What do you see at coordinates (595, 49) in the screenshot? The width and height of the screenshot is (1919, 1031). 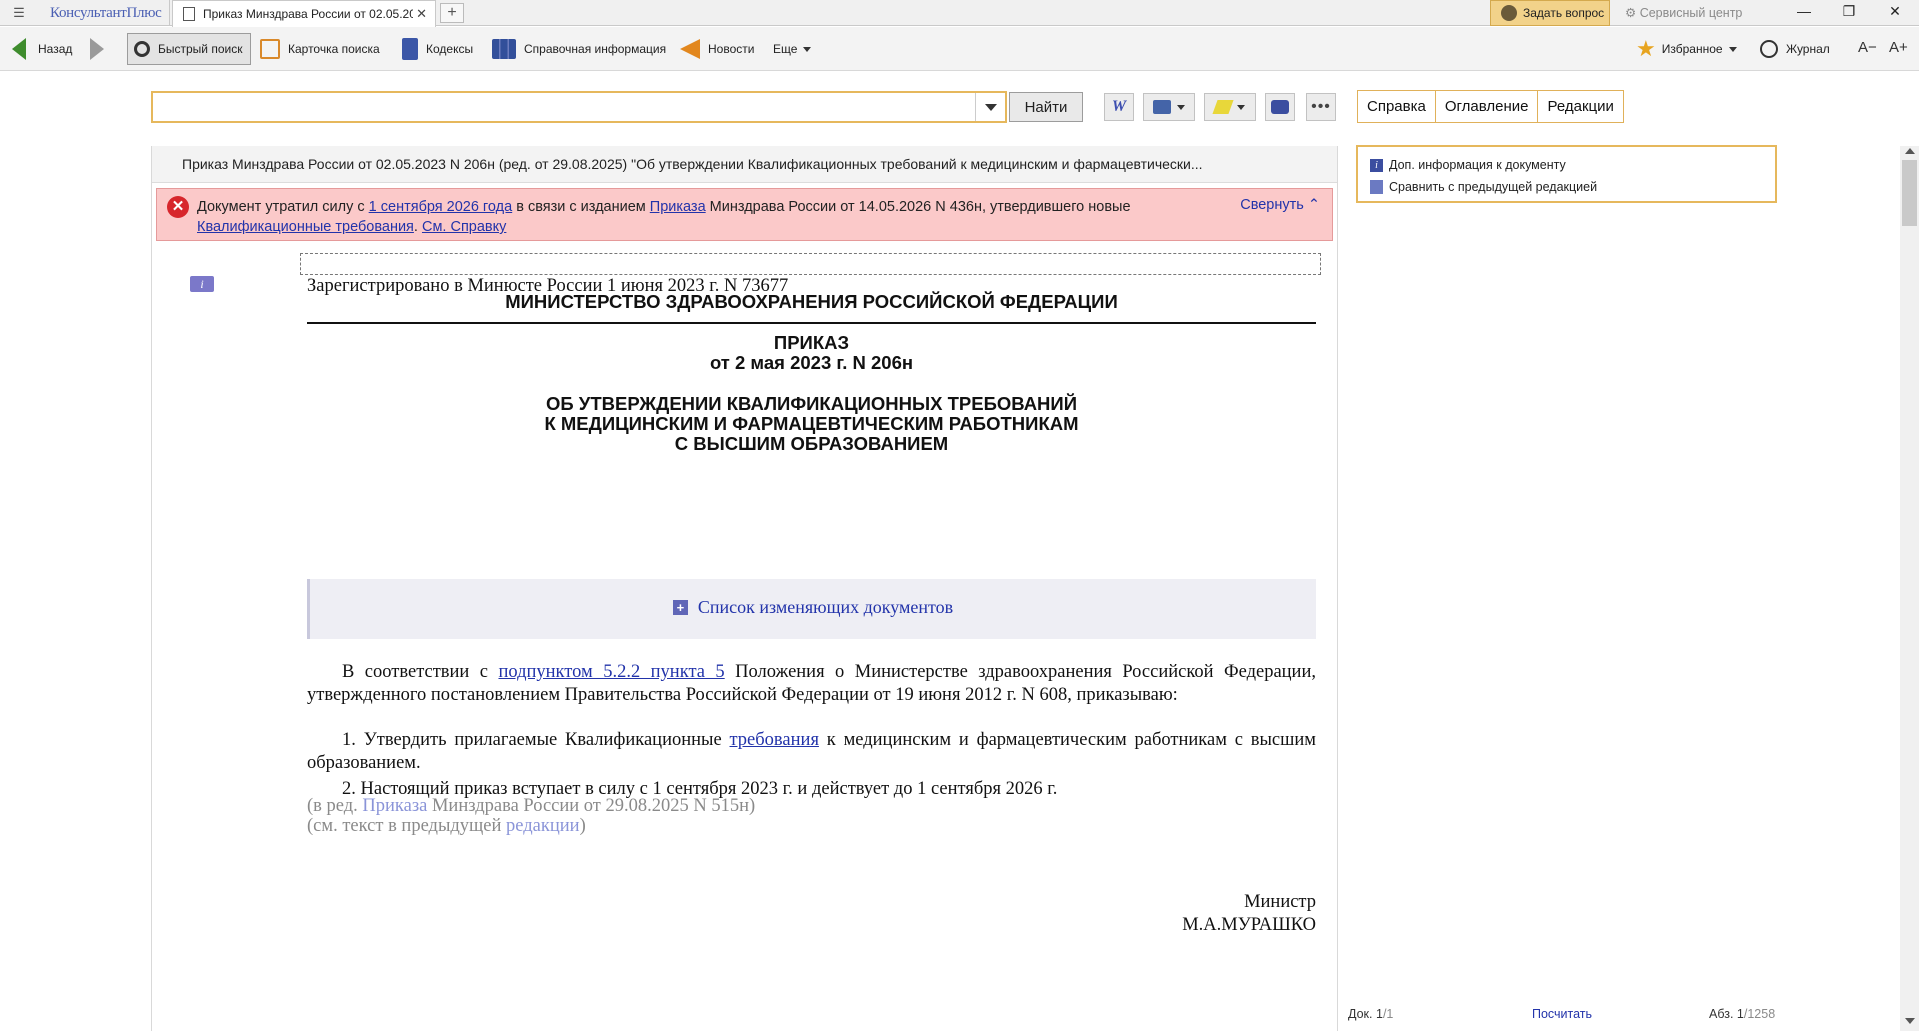 I see `reference-info-label: Справочная информация` at bounding box center [595, 49].